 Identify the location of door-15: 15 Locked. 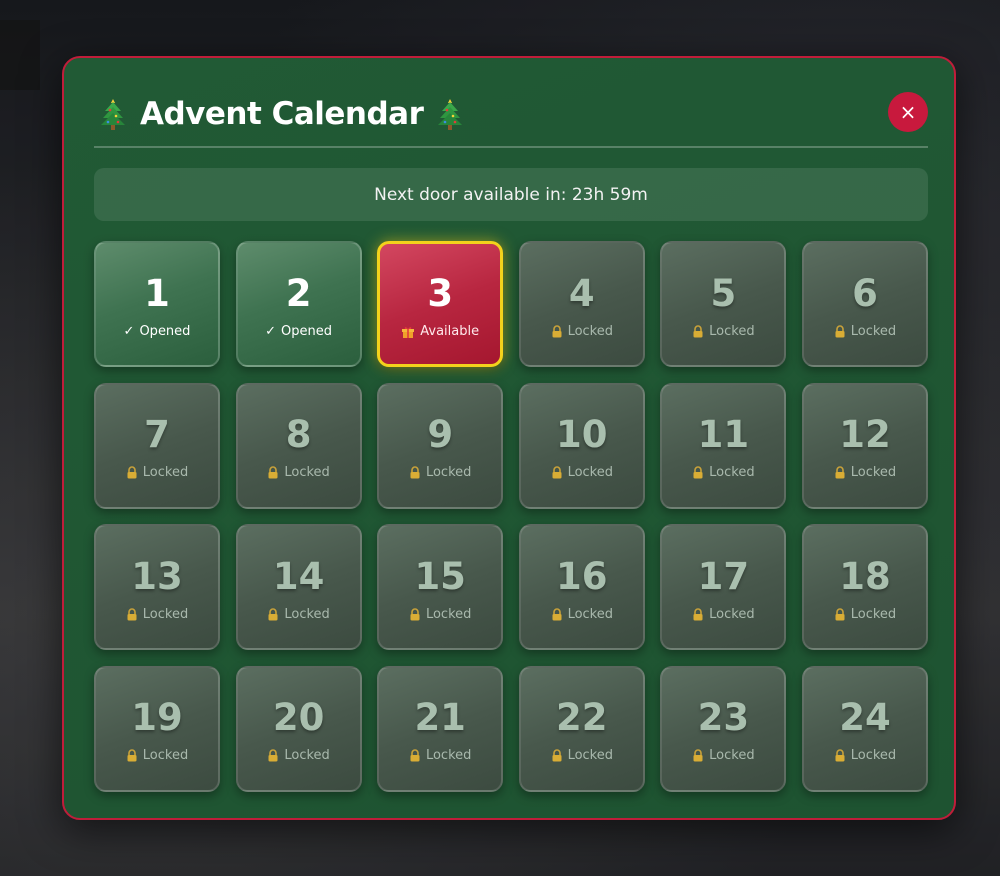
(440, 587).